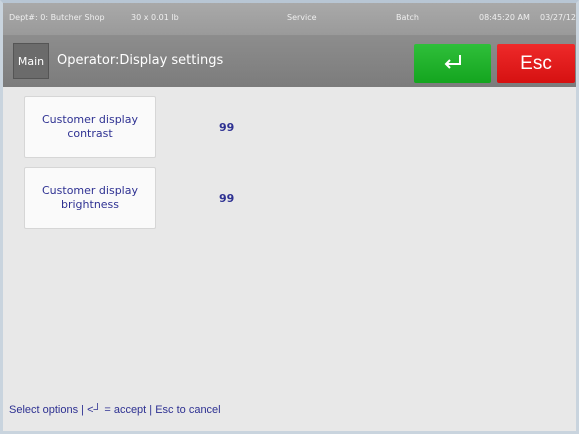 The height and width of the screenshot is (434, 579). I want to click on esc-button: Esc, so click(536, 63).